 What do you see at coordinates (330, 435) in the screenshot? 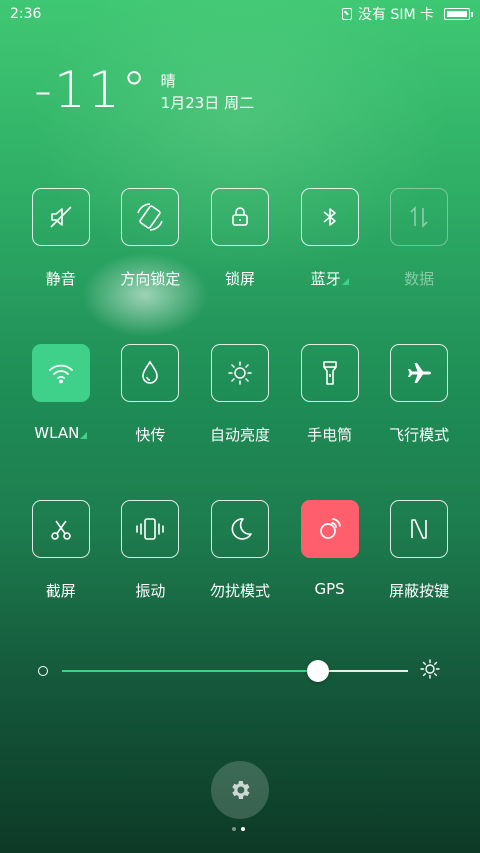
I see `tile-label: 手电筒` at bounding box center [330, 435].